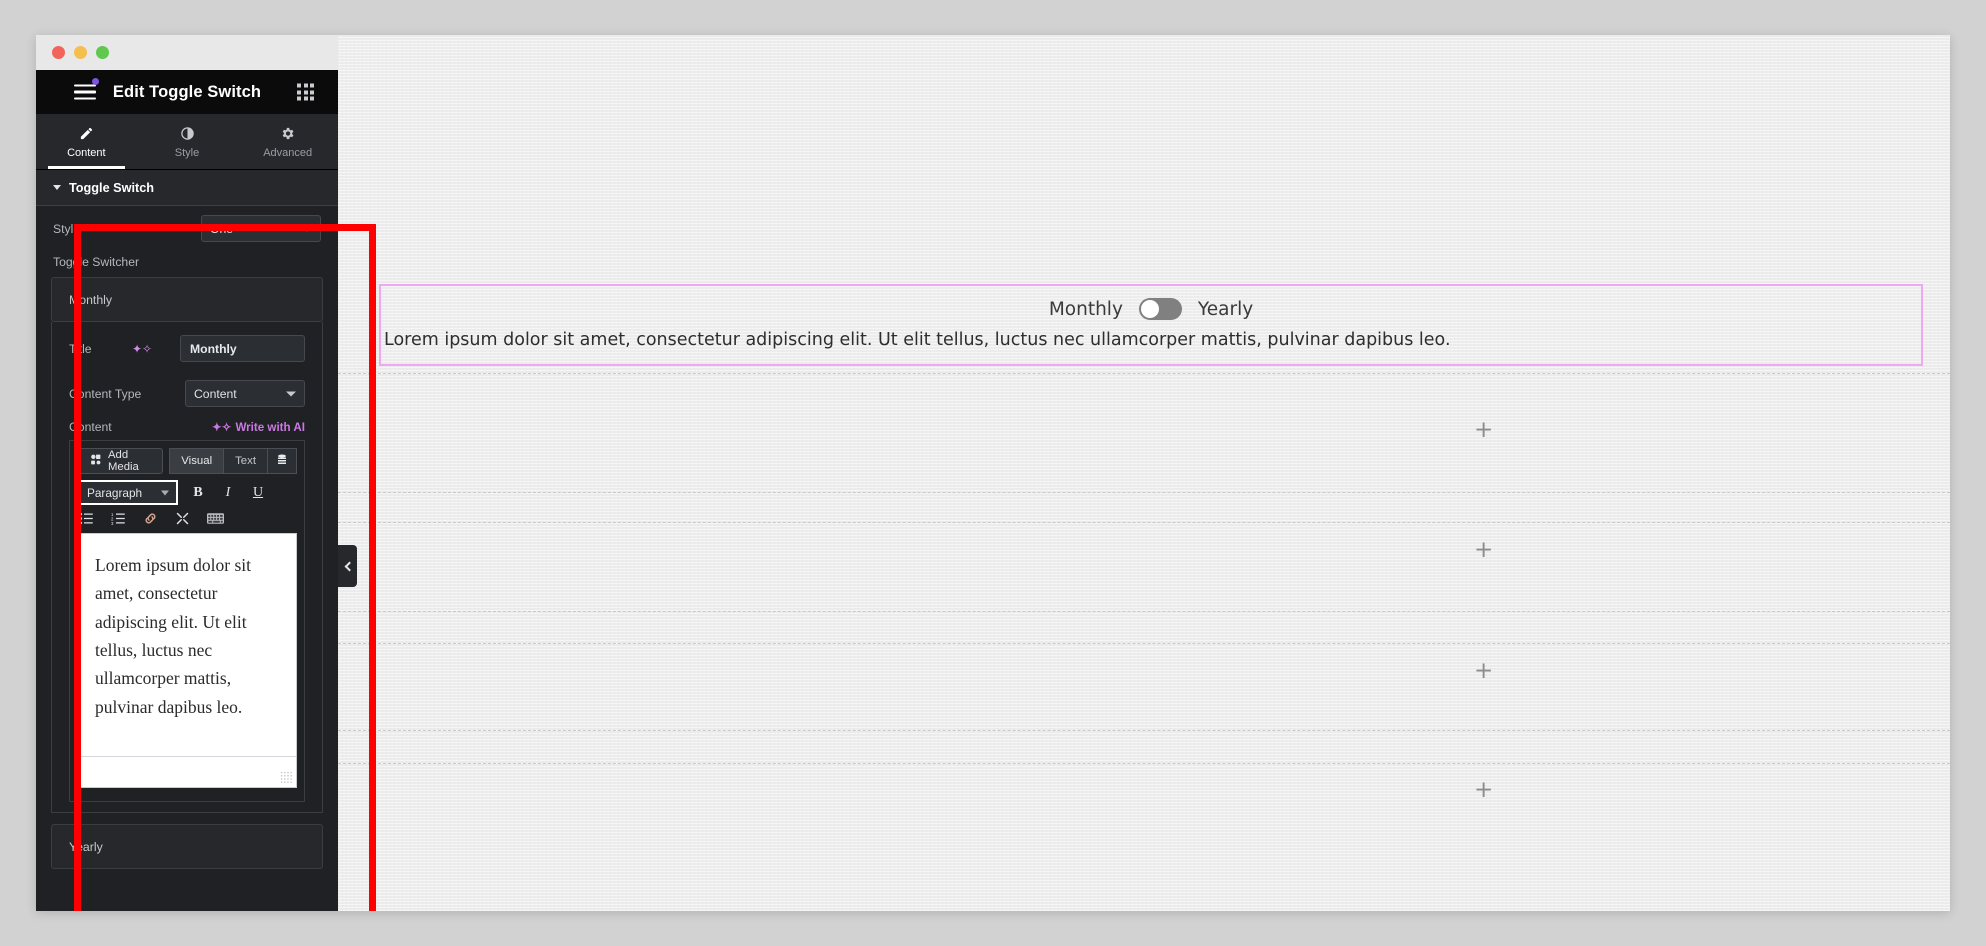 This screenshot has width=1986, height=946. What do you see at coordinates (58, 52) in the screenshot?
I see `close-window-button` at bounding box center [58, 52].